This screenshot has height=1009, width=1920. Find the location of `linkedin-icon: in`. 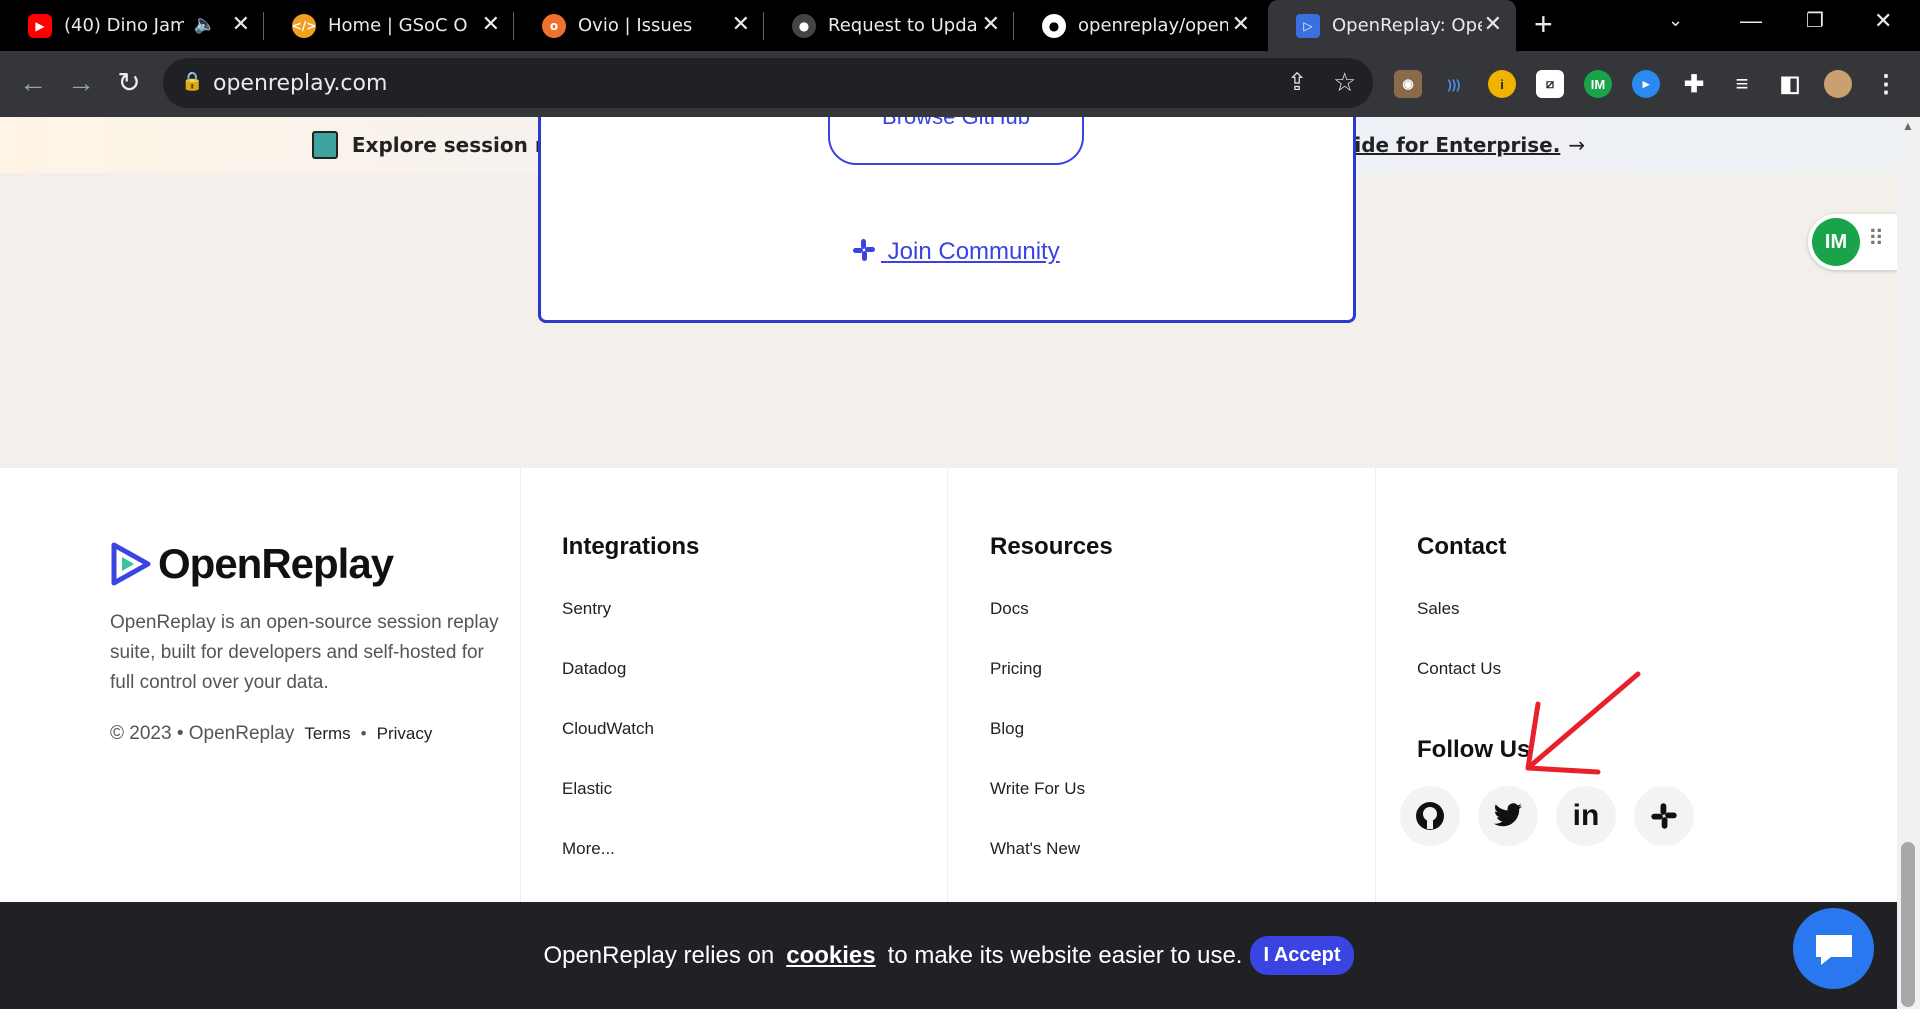

linkedin-icon: in is located at coordinates (1586, 815).